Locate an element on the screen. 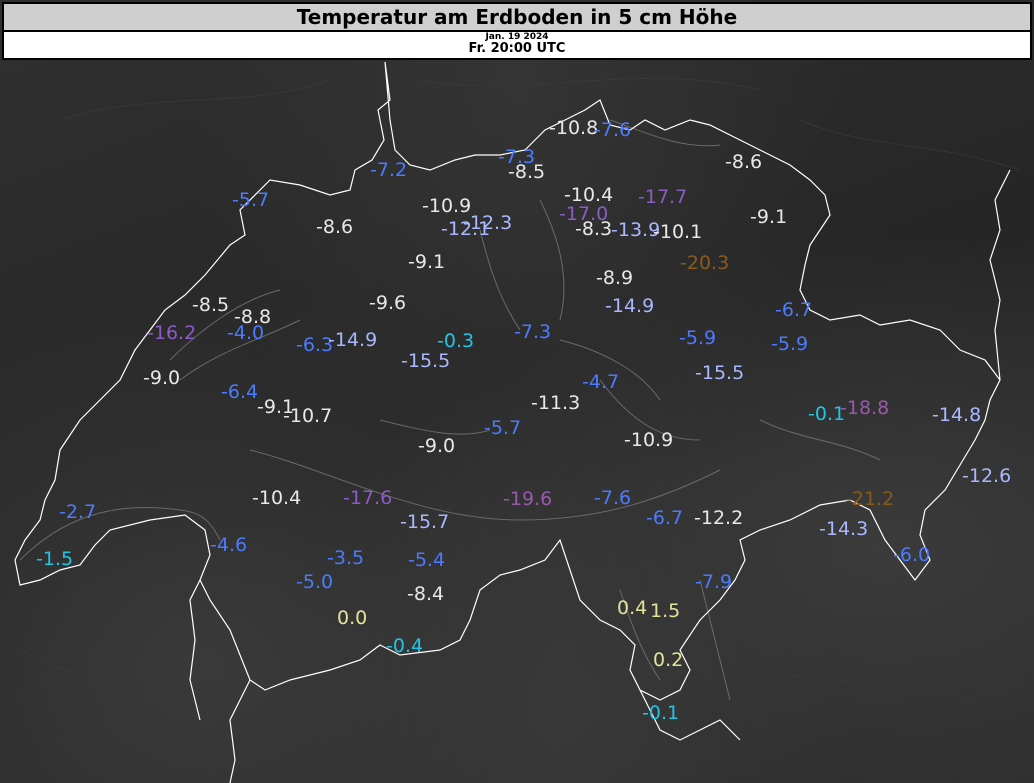 This screenshot has width=1034, height=783. map-title: Temperatur am Erdboden in 5 cm Höhe is located at coordinates (517, 18).